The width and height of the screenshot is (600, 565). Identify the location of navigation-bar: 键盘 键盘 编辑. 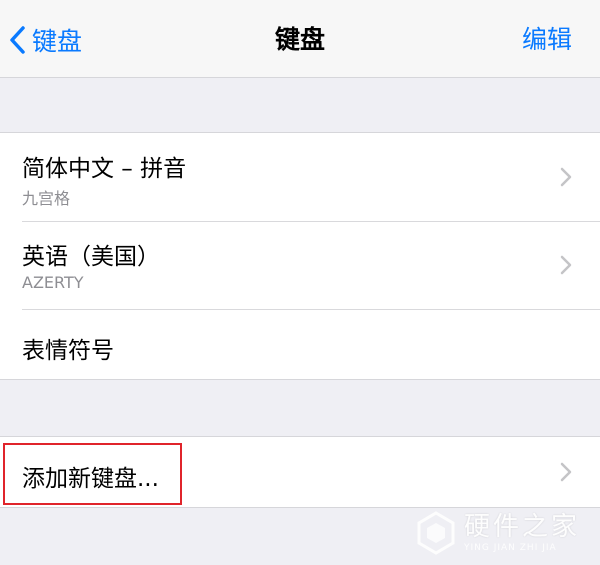
(300, 39).